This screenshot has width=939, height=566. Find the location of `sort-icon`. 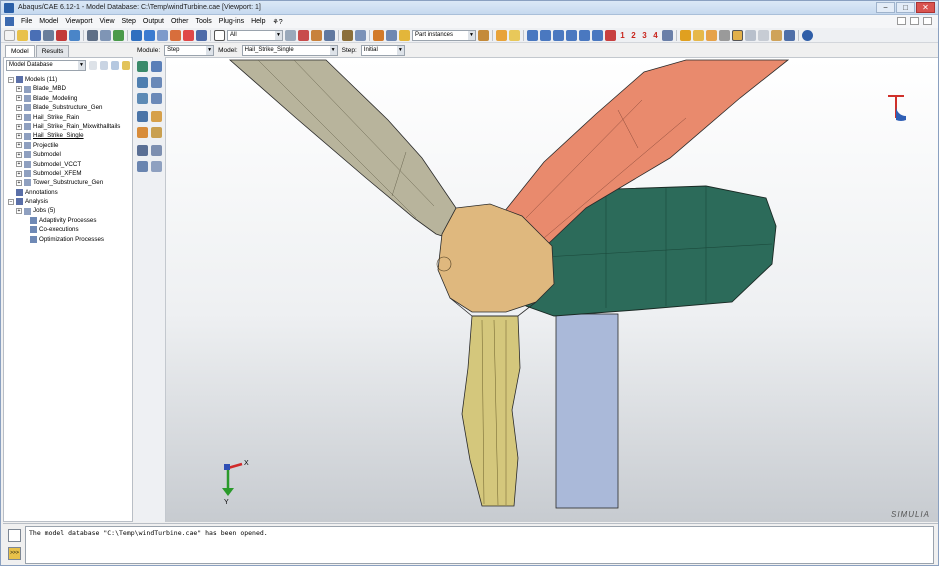

sort-icon is located at coordinates (93, 65).